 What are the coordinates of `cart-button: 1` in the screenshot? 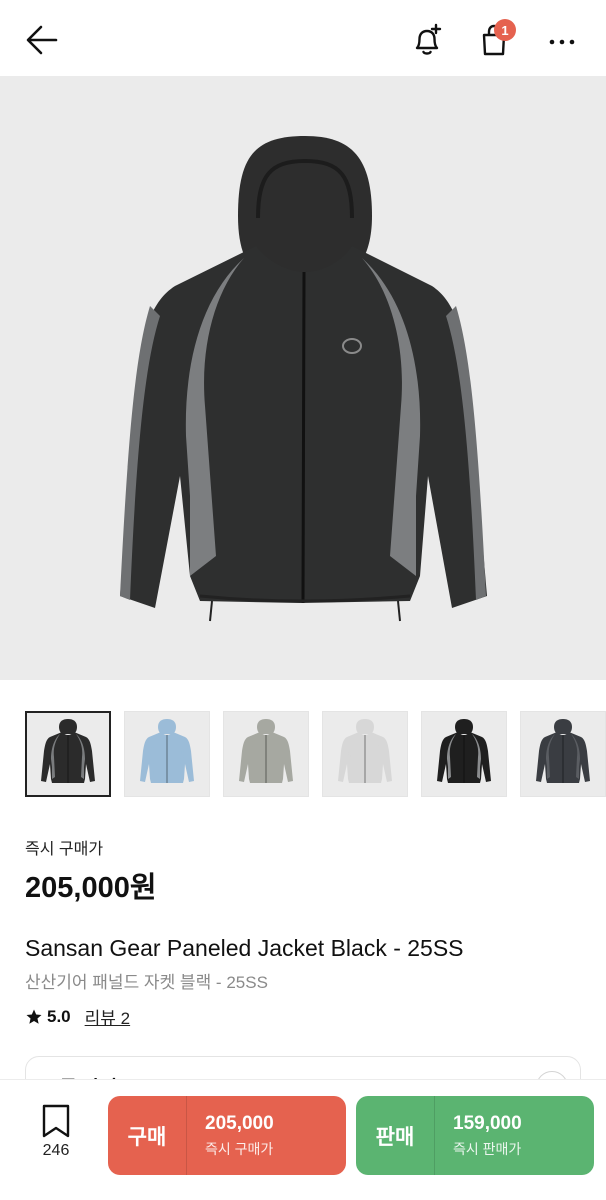 It's located at (494, 40).